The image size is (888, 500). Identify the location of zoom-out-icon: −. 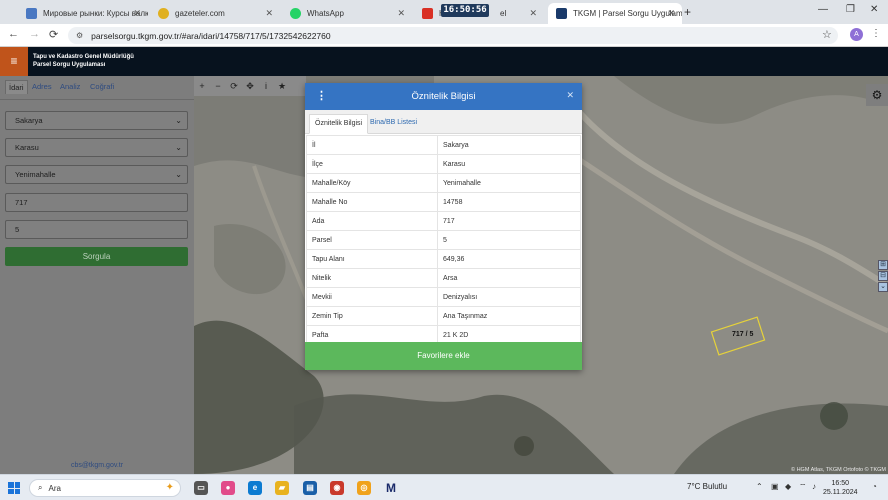
(218, 86).